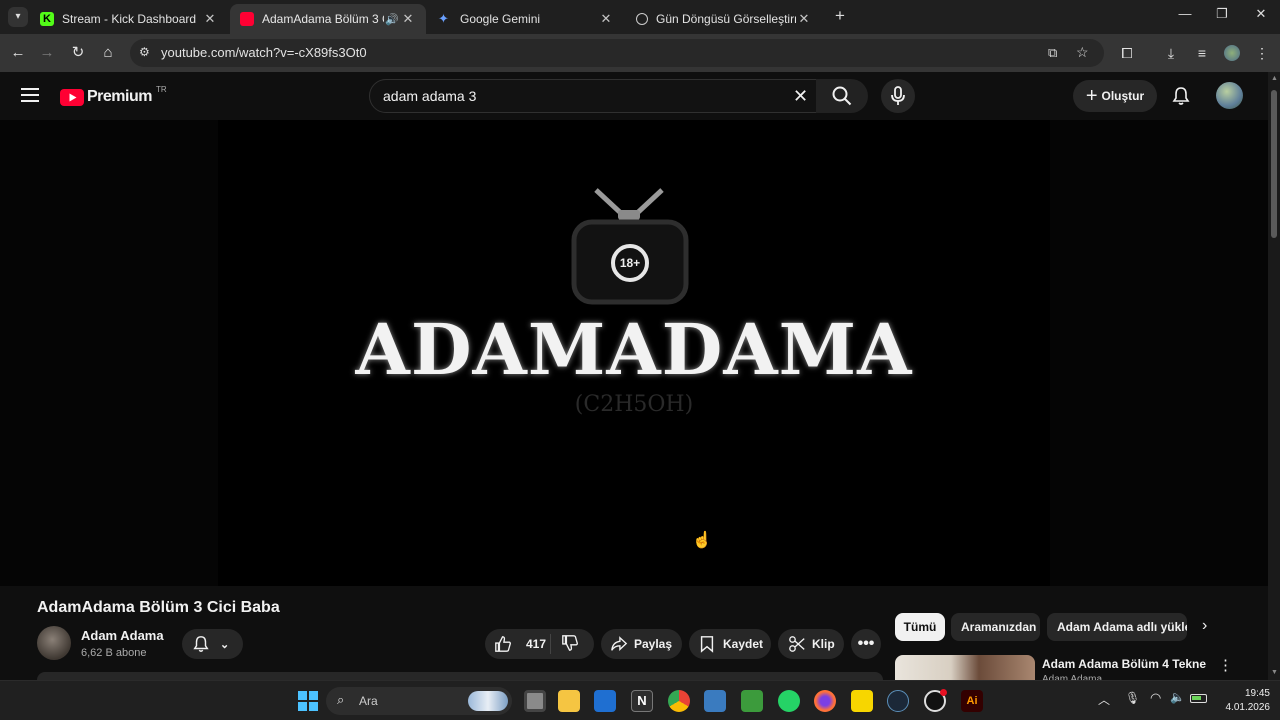 This screenshot has height=720, width=1280. I want to click on search-box: adam adama 3 ✕, so click(593, 96).